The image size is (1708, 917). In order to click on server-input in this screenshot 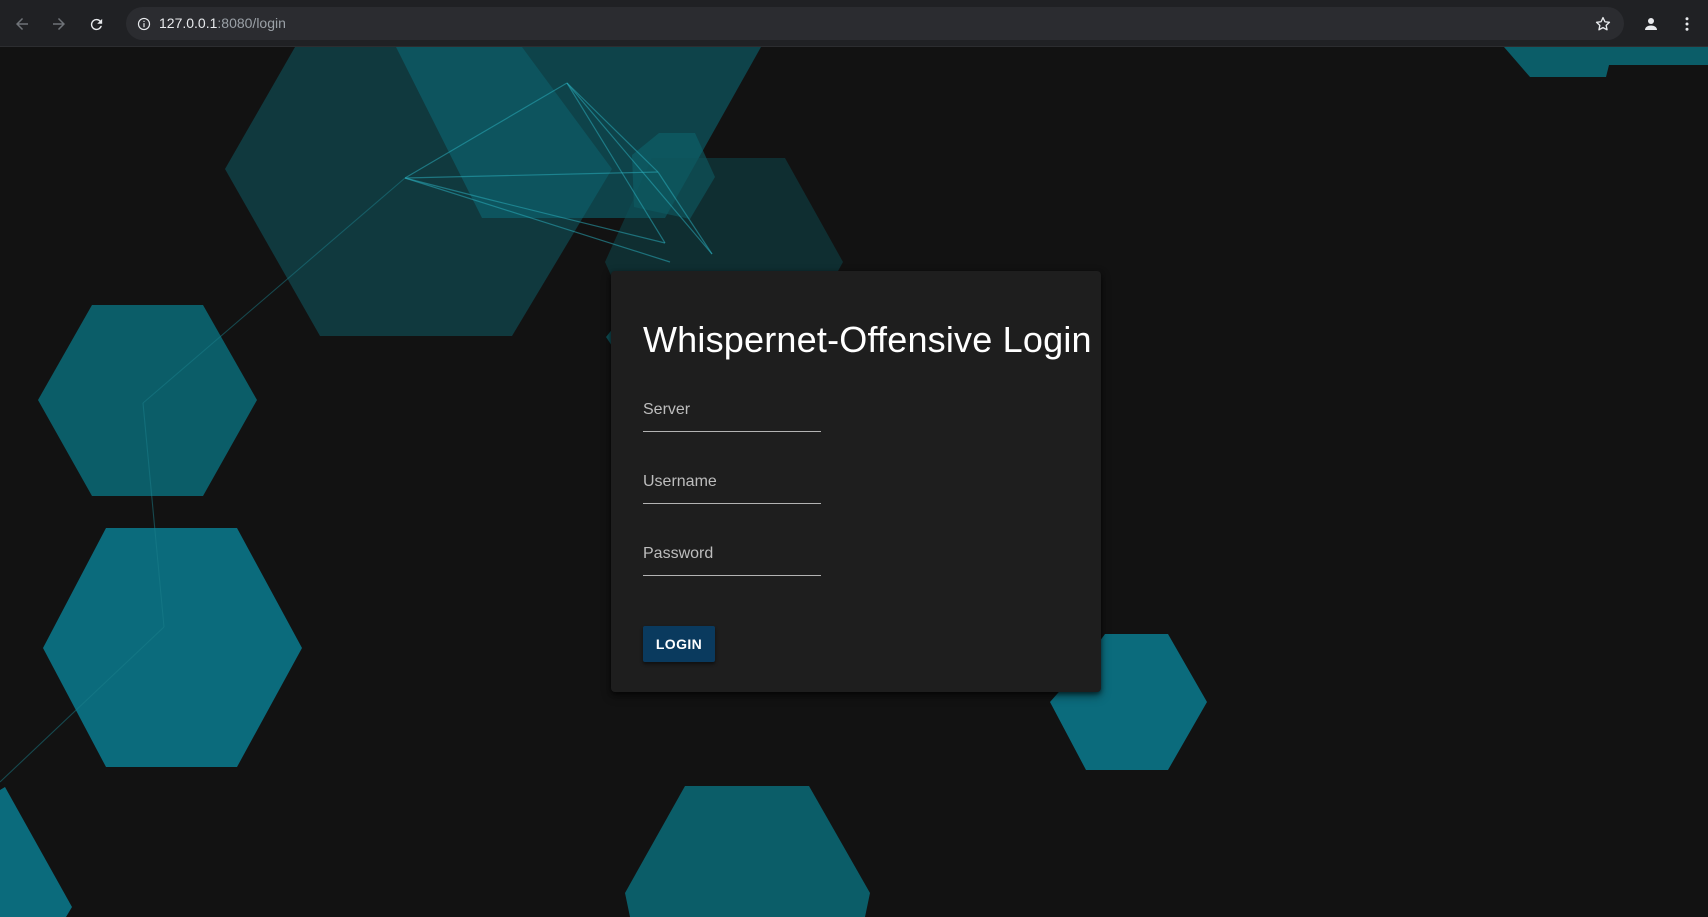, I will do `click(732, 410)`.